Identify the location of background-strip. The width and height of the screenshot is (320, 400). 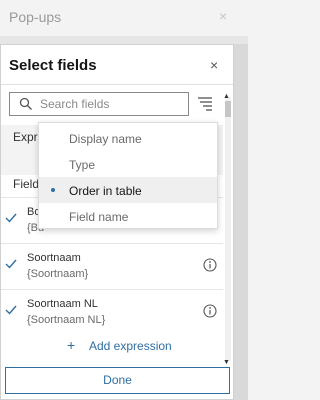
(124, 40).